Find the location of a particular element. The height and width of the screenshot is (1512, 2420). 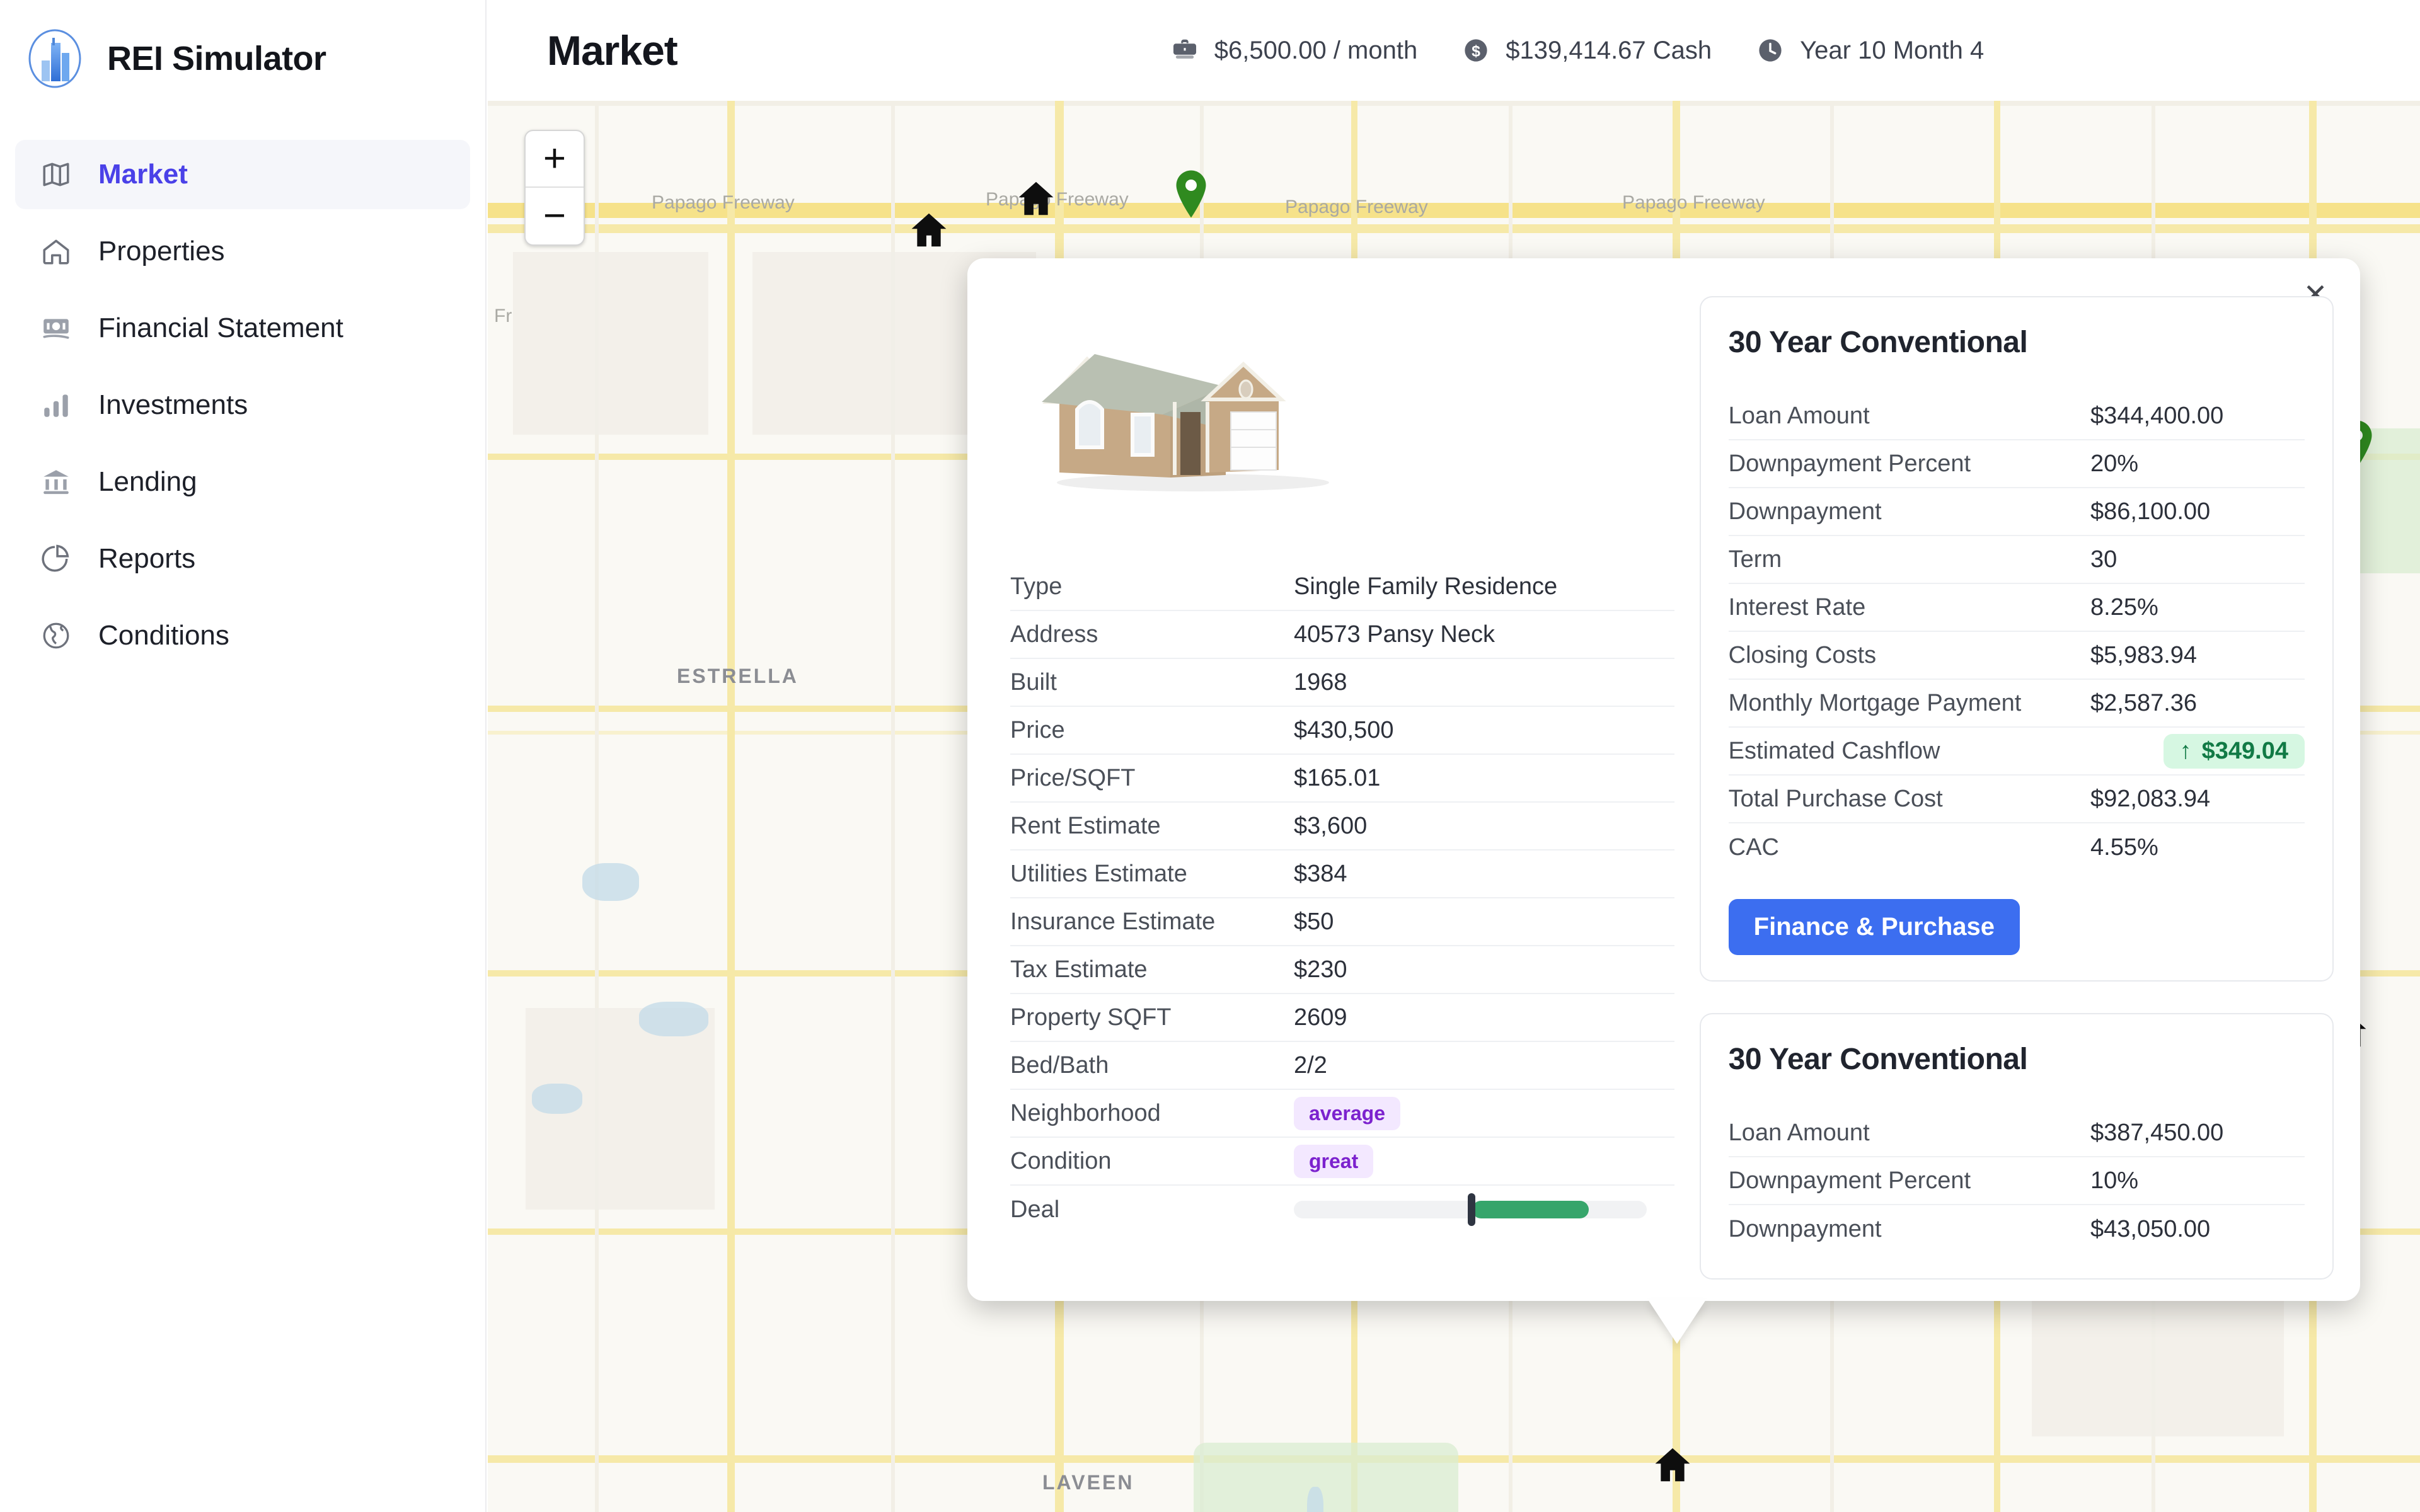

row-key: Term is located at coordinates (1755, 559).